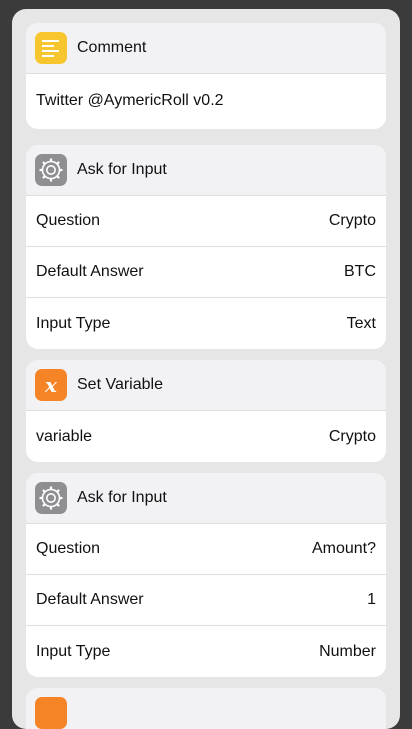 The image size is (412, 729). I want to click on variable-row: variable Crypto, so click(206, 436).